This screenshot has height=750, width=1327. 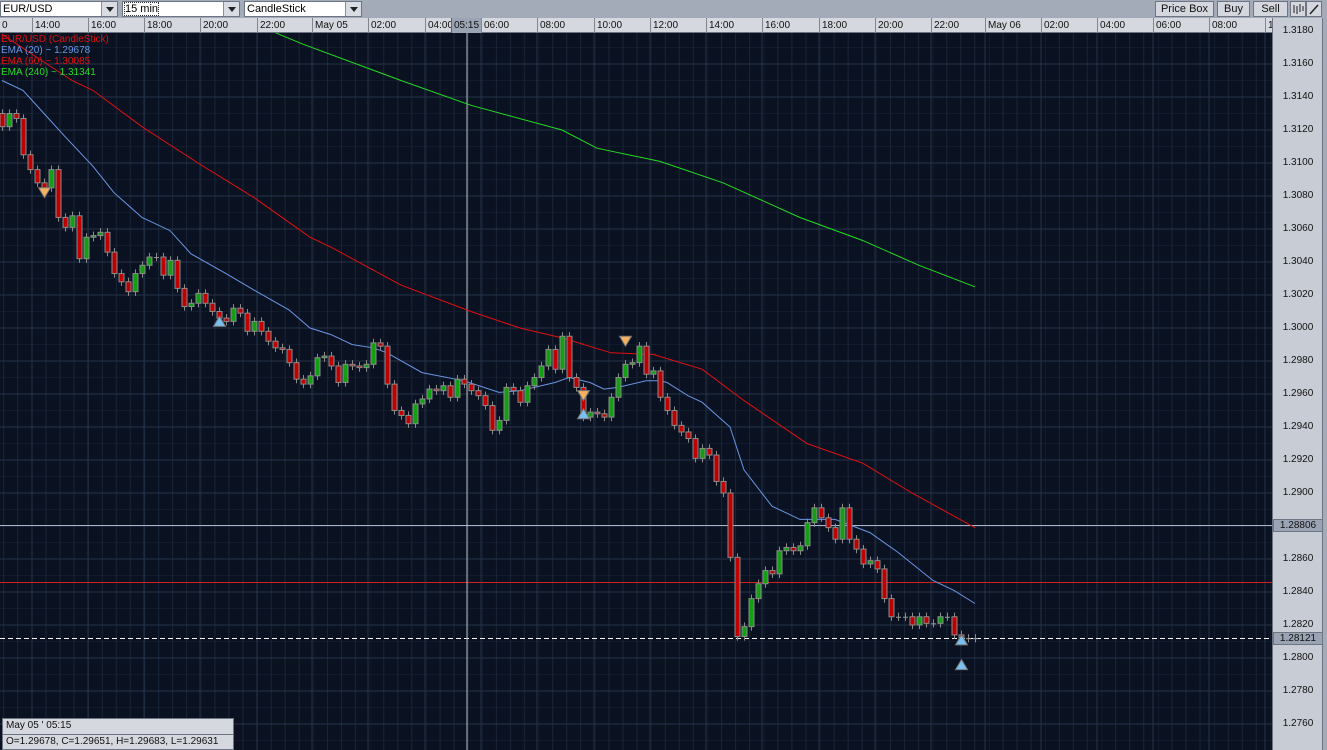 What do you see at coordinates (1298, 129) in the screenshot?
I see `price-tick-label: 1.3120` at bounding box center [1298, 129].